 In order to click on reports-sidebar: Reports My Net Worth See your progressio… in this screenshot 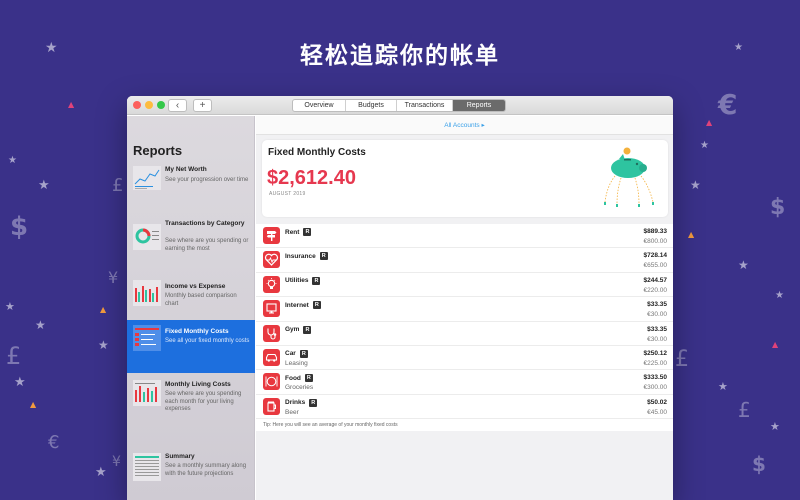, I will do `click(191, 308)`.